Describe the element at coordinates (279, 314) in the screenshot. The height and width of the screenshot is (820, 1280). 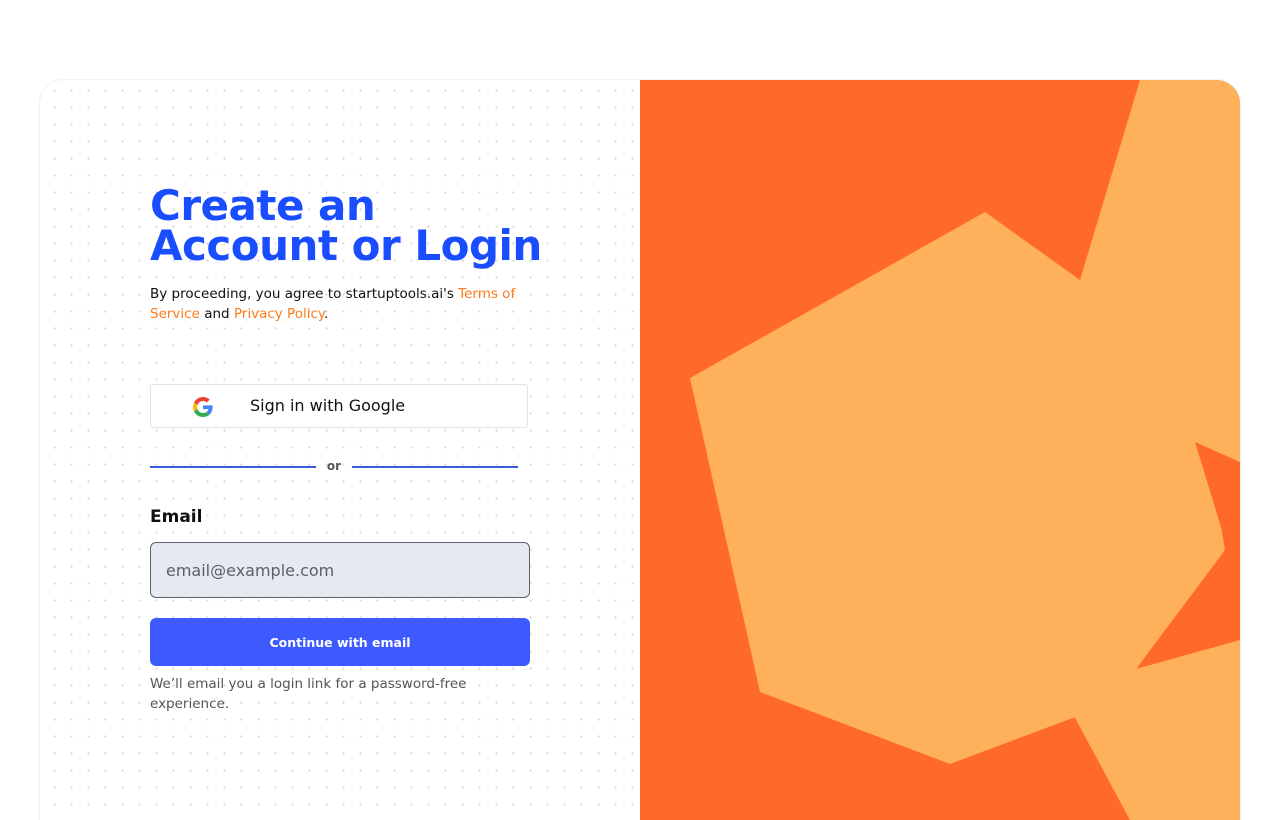
I see `privacy-policy-link: Privacy Policy` at that location.